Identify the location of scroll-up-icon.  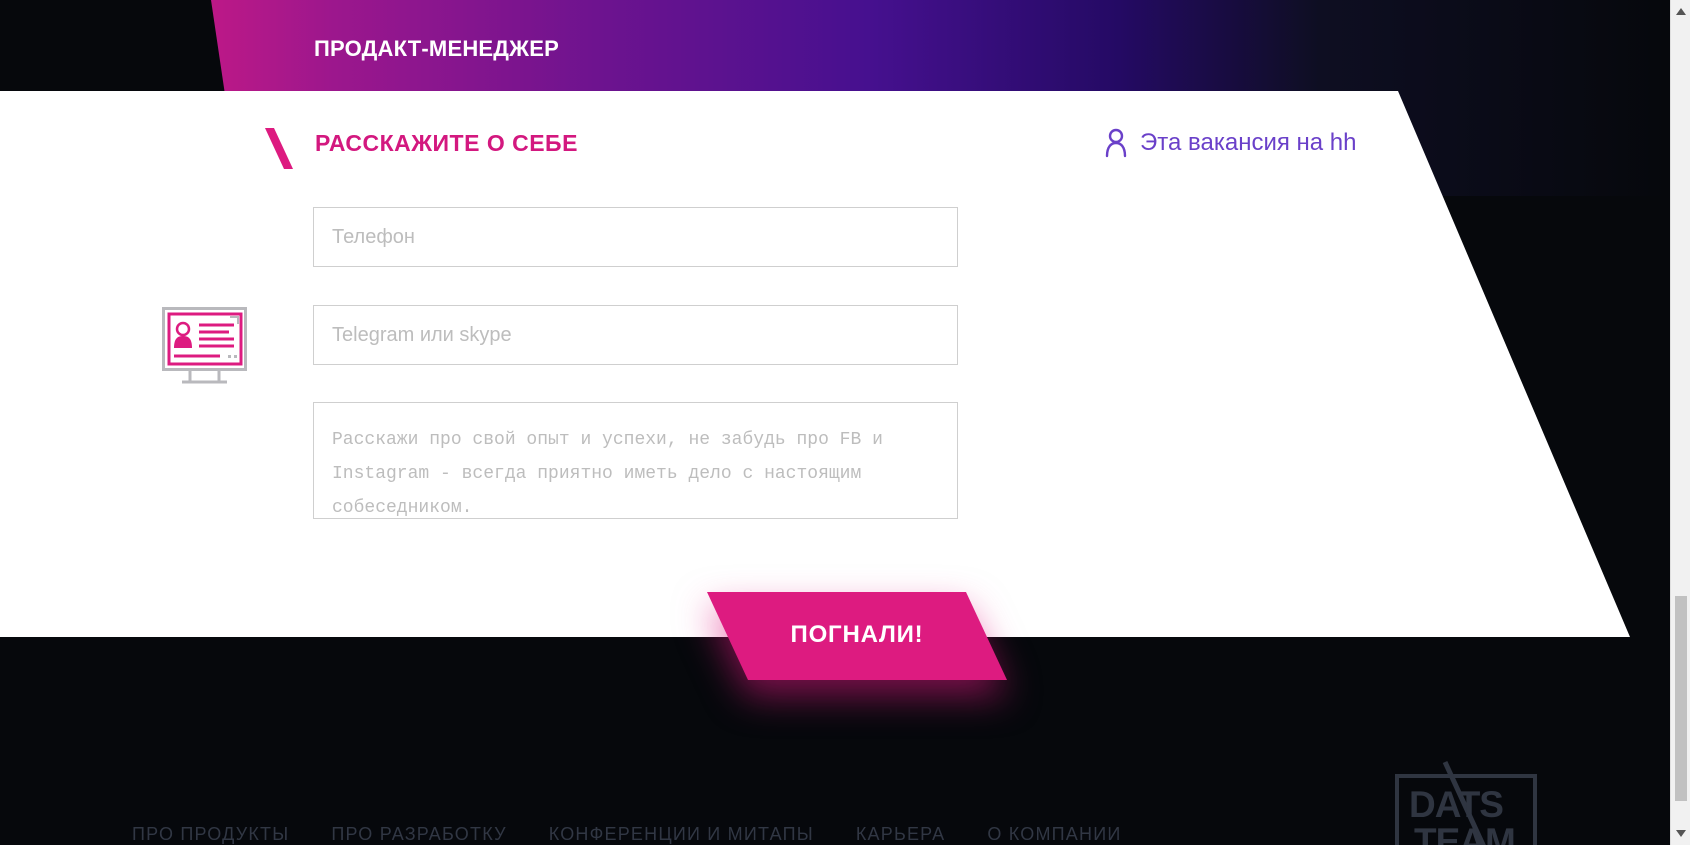
(1681, 11).